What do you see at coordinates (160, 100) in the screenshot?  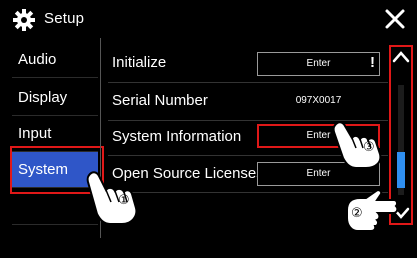 I see `row-label-serial-number: Serial Number` at bounding box center [160, 100].